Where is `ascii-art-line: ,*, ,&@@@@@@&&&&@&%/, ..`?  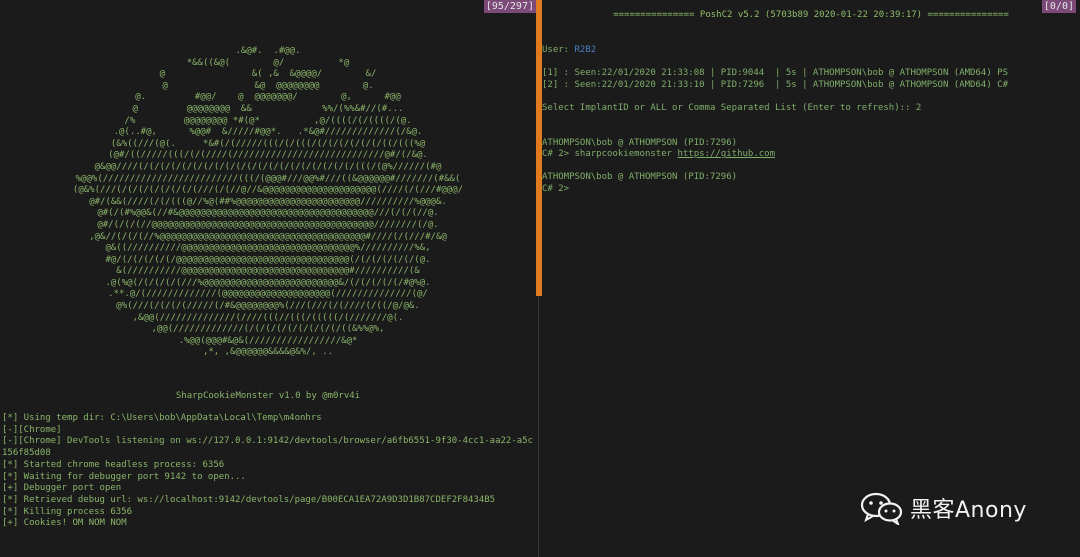 ascii-art-line: ,*, ,&@@@@@@&&&&@&%/, .. is located at coordinates (268, 352).